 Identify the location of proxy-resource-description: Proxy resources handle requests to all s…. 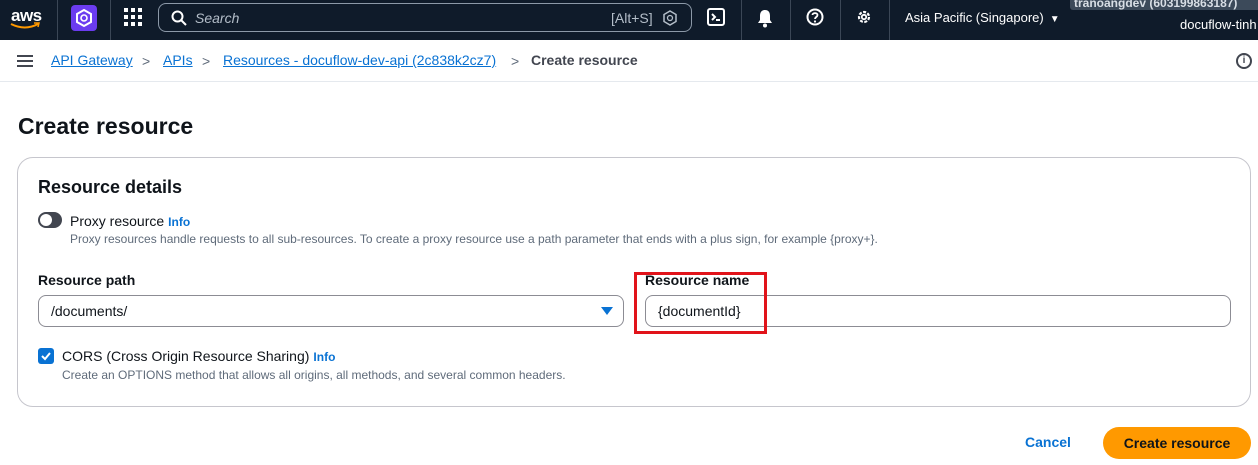
(474, 239).